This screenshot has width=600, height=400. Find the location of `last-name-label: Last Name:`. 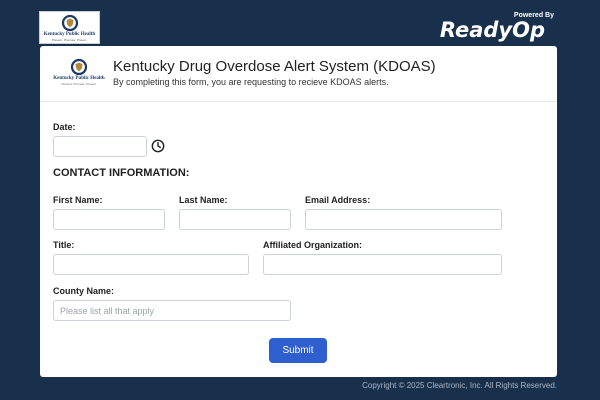

last-name-label: Last Name: is located at coordinates (203, 200).